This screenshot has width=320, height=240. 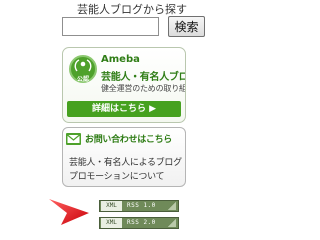 I want to click on red-arrow-icon, so click(x=69, y=212).